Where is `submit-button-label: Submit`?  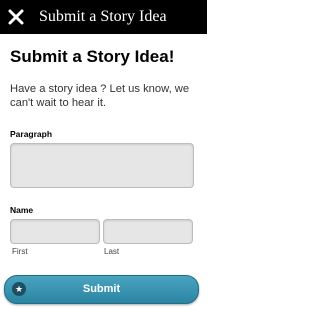
submit-button-label: Submit is located at coordinates (101, 289).